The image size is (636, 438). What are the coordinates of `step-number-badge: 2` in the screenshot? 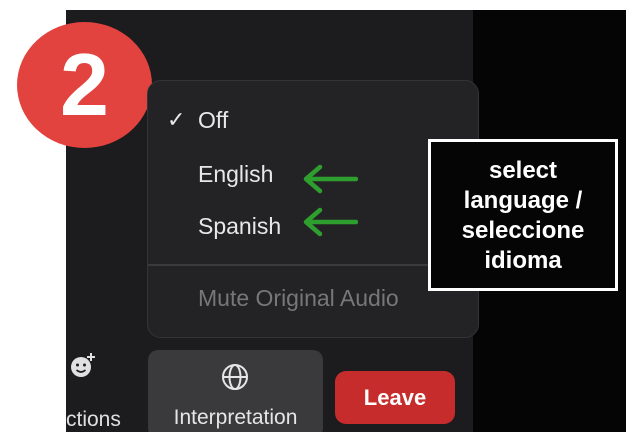 It's located at (84, 85).